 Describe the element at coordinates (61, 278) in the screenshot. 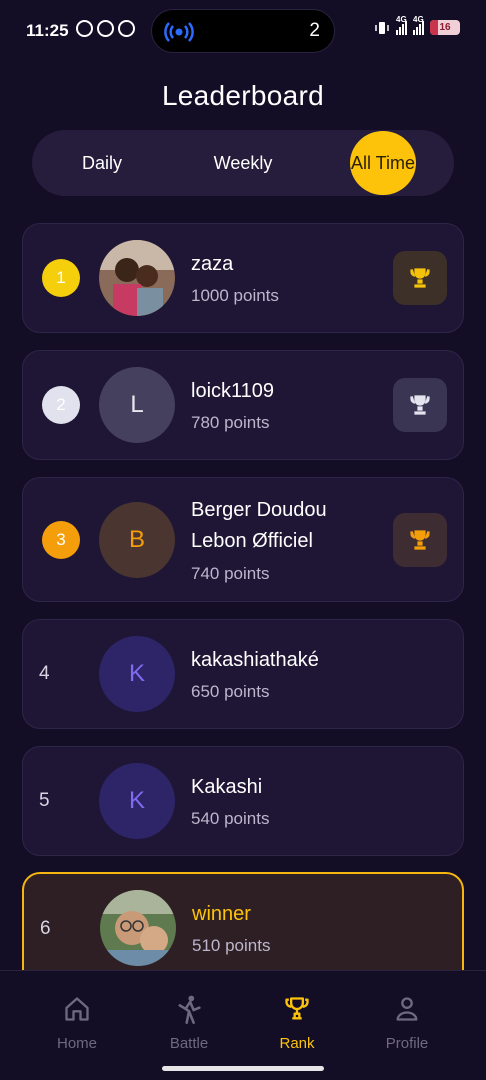

I see `rank-badge-gold: 1` at that location.